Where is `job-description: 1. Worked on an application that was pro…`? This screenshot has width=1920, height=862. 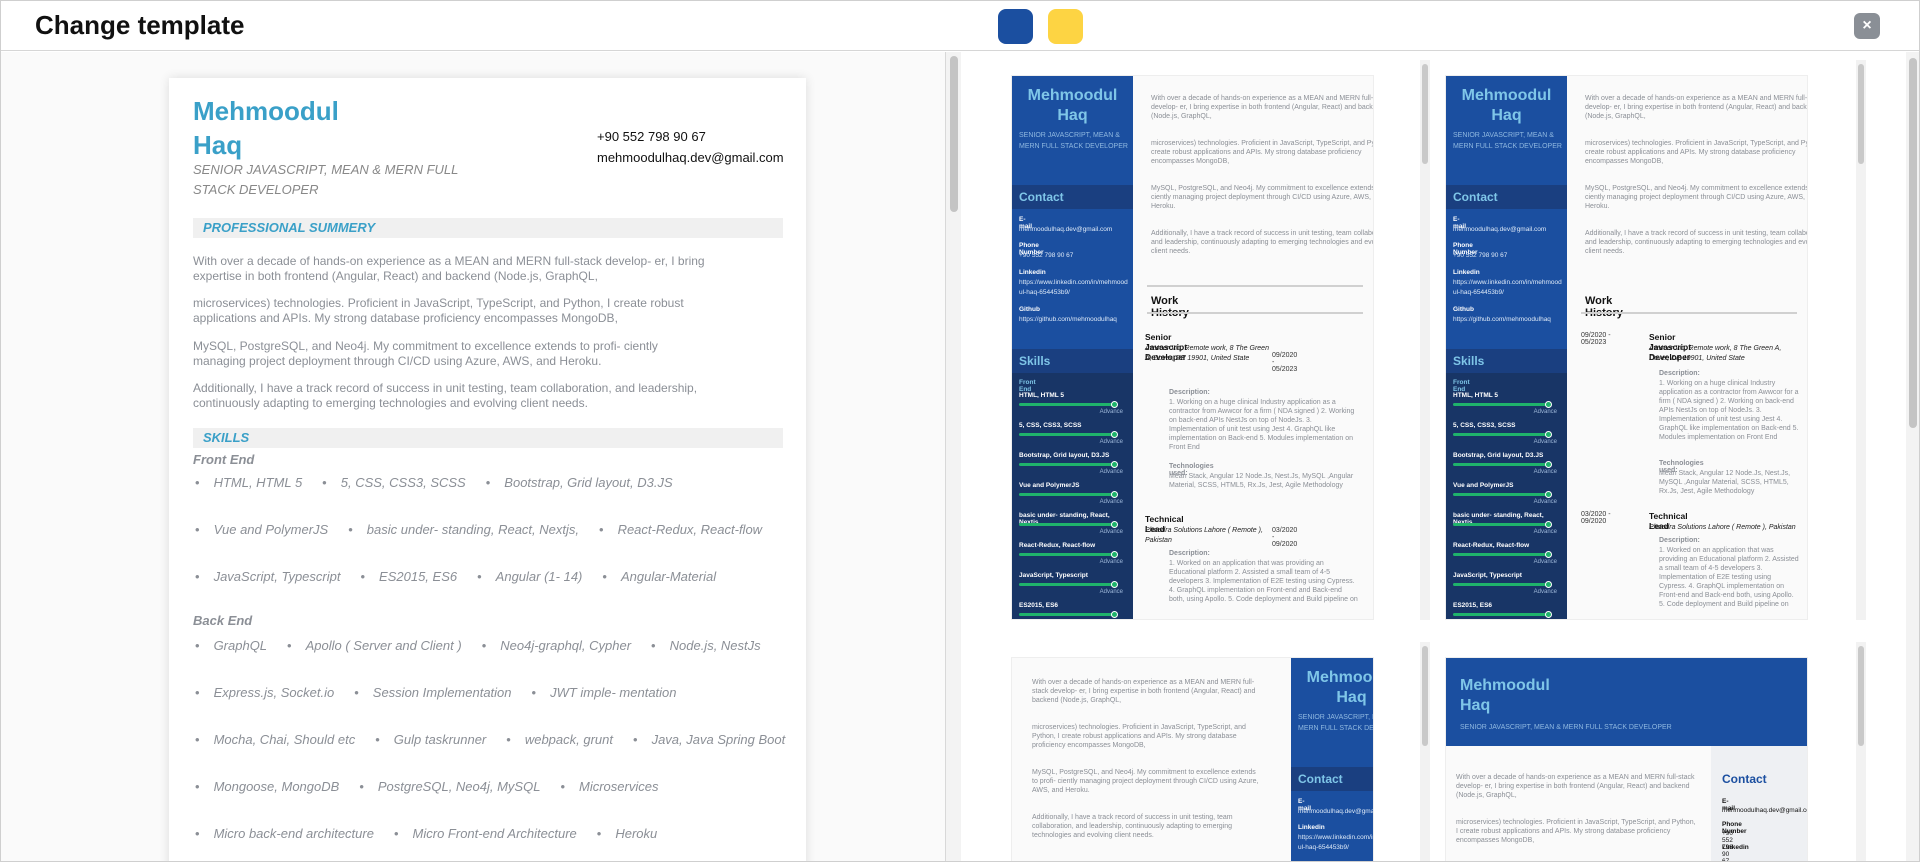
job-description: 1. Worked on an application that was pro… is located at coordinates (1263, 581).